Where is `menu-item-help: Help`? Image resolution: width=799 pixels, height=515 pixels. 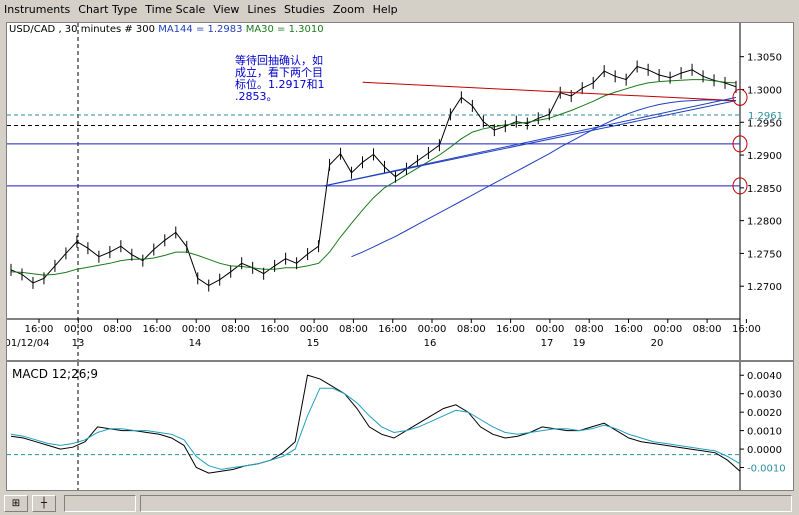
menu-item-help: Help is located at coordinates (385, 10).